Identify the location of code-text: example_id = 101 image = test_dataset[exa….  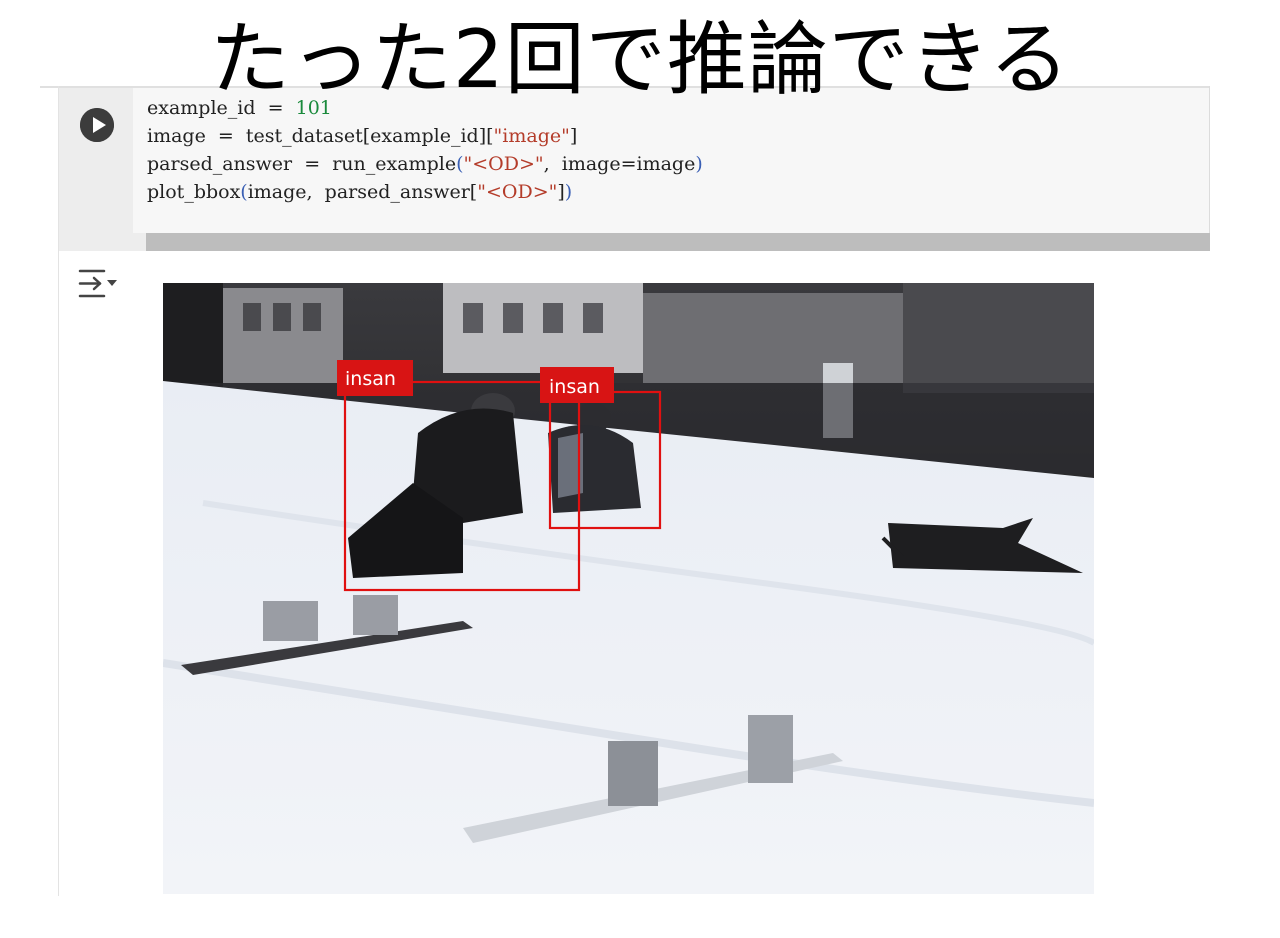
(425, 150).